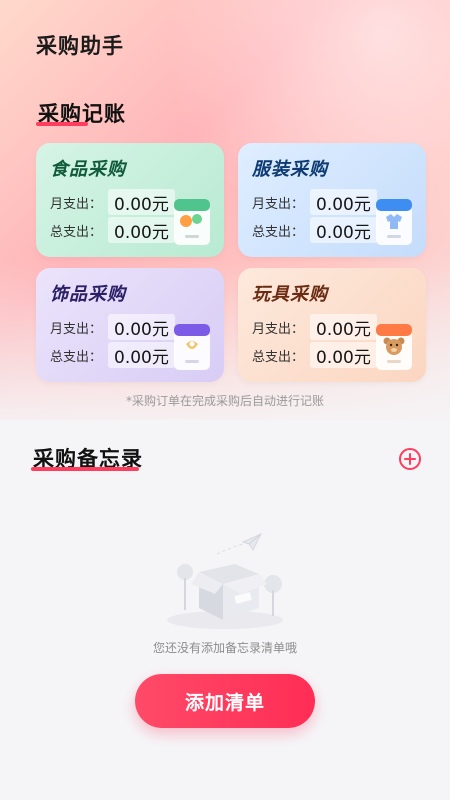  I want to click on empty-box-illustration, so click(225, 580).